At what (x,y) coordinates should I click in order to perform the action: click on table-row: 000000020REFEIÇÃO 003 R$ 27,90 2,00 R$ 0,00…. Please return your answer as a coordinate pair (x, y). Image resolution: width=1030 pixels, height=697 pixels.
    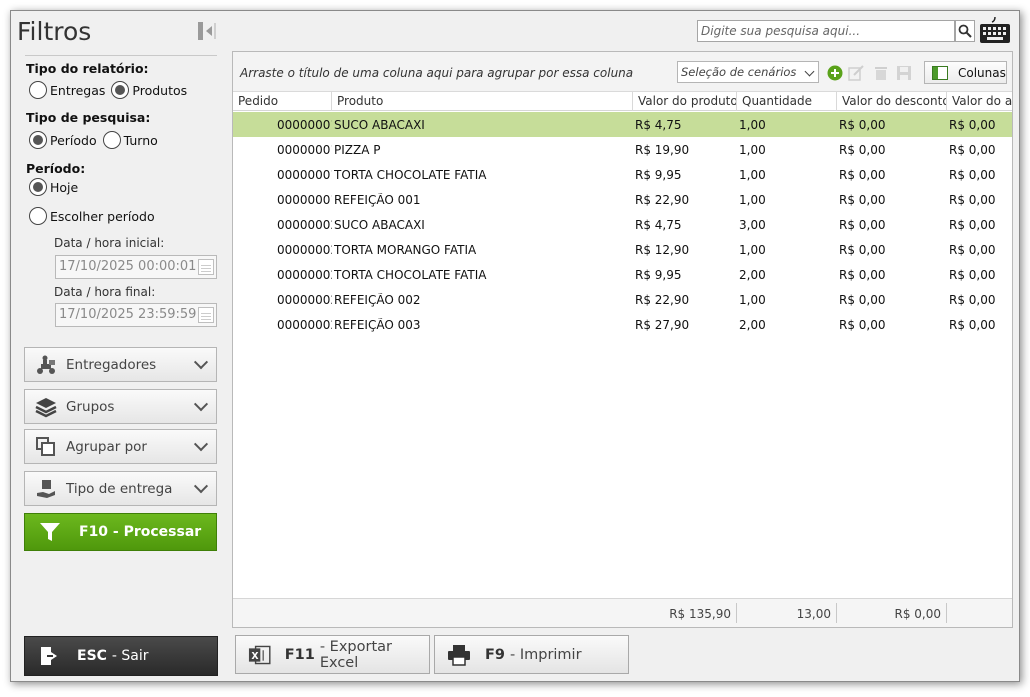
    Looking at the image, I should click on (622, 324).